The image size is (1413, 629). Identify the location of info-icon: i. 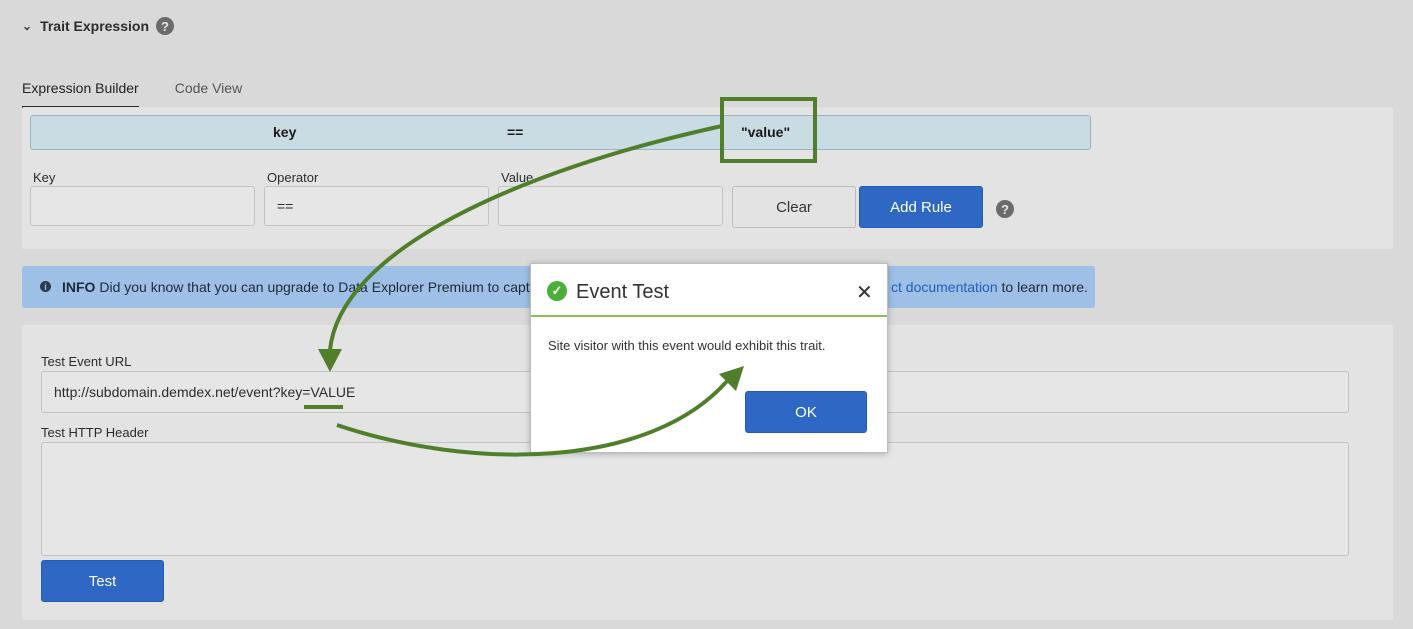
(45, 286).